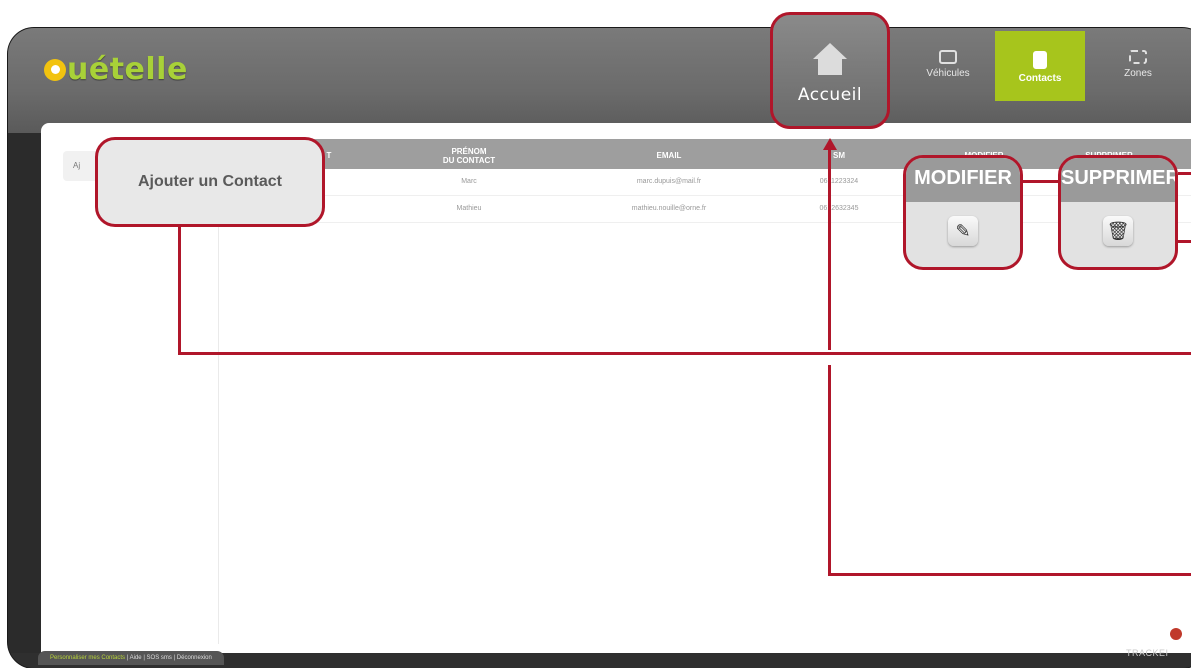 The width and height of the screenshot is (1191, 668). Describe the element at coordinates (127, 69) in the screenshot. I see `logo-text: uételle` at that location.